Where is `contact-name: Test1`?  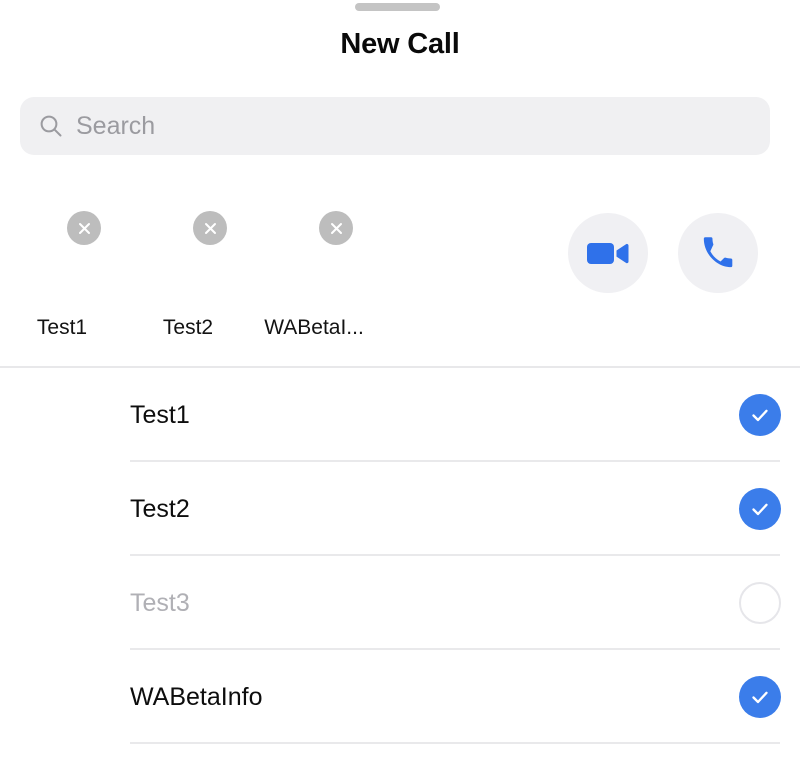 contact-name: Test1 is located at coordinates (160, 415).